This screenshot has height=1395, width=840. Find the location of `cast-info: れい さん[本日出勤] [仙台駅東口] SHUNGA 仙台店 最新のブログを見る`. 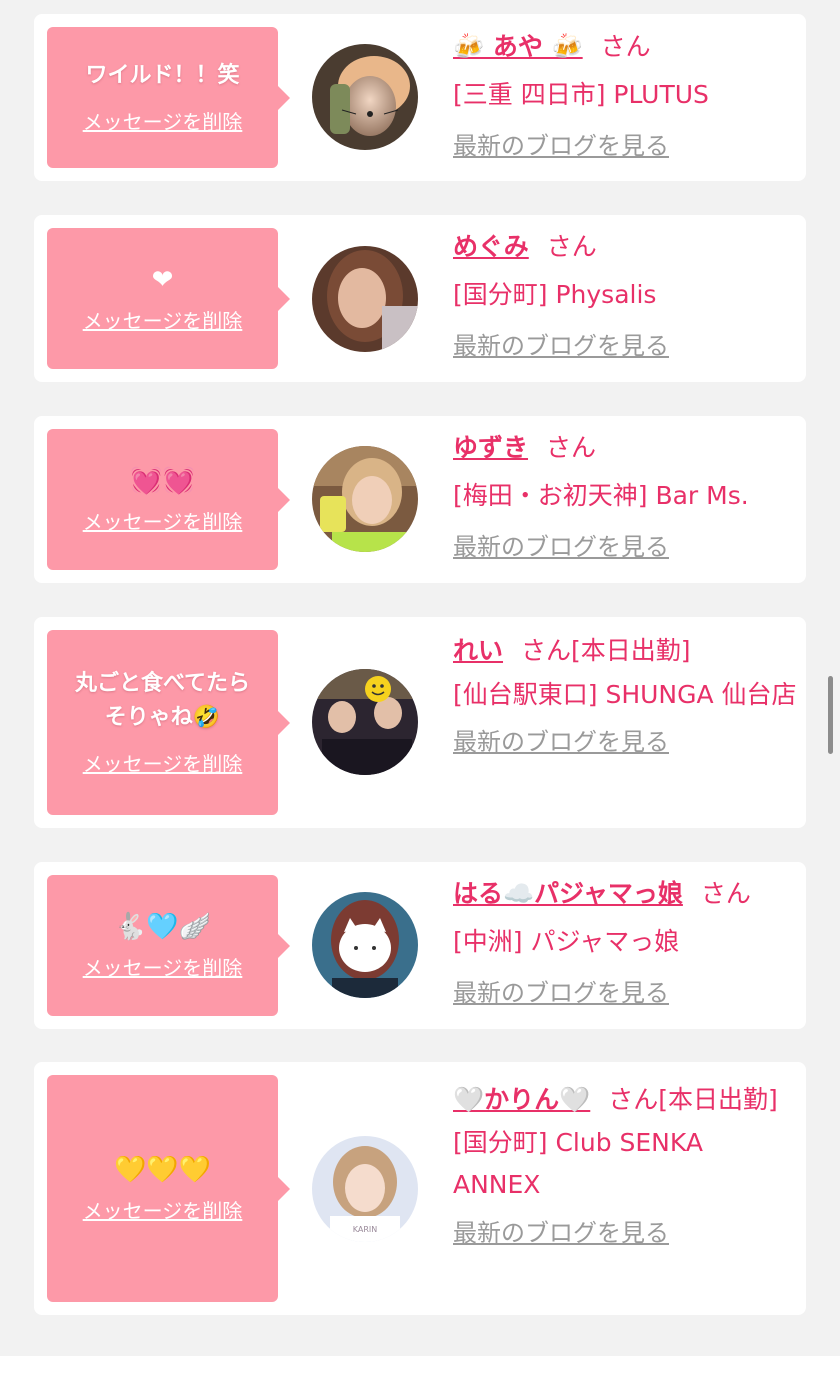

cast-info: れい さん[本日出勤] [仙台駅東口] SHUNGA 仙台店 最新のブログを見る is located at coordinates (625, 695).